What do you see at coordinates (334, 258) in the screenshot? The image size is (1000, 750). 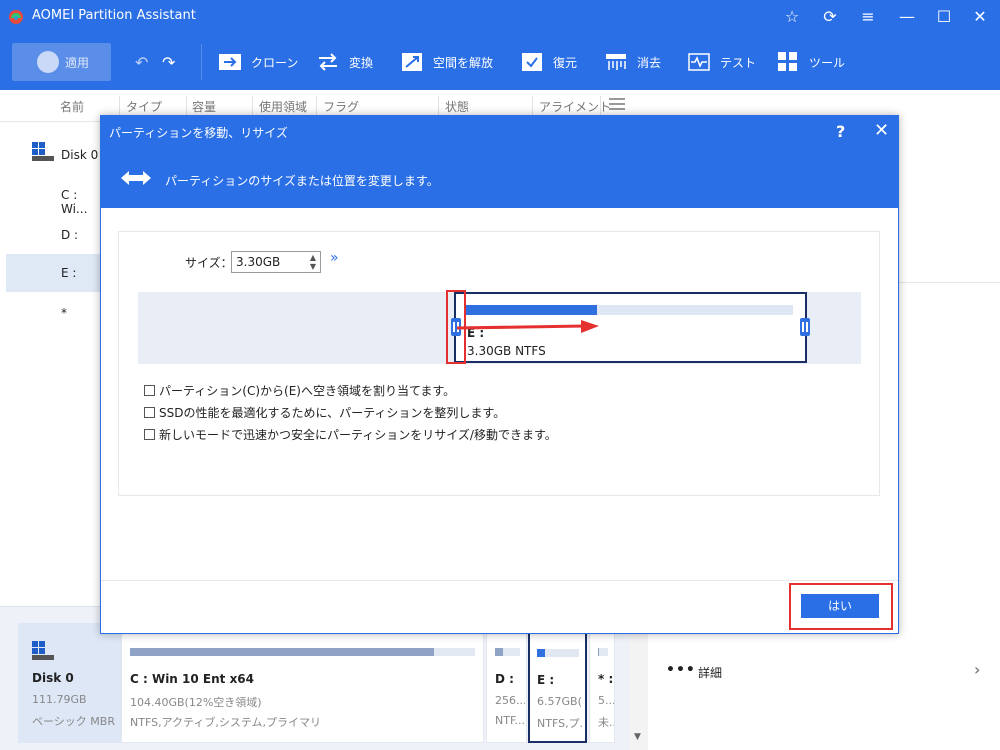 I see `expand-icon: »` at bounding box center [334, 258].